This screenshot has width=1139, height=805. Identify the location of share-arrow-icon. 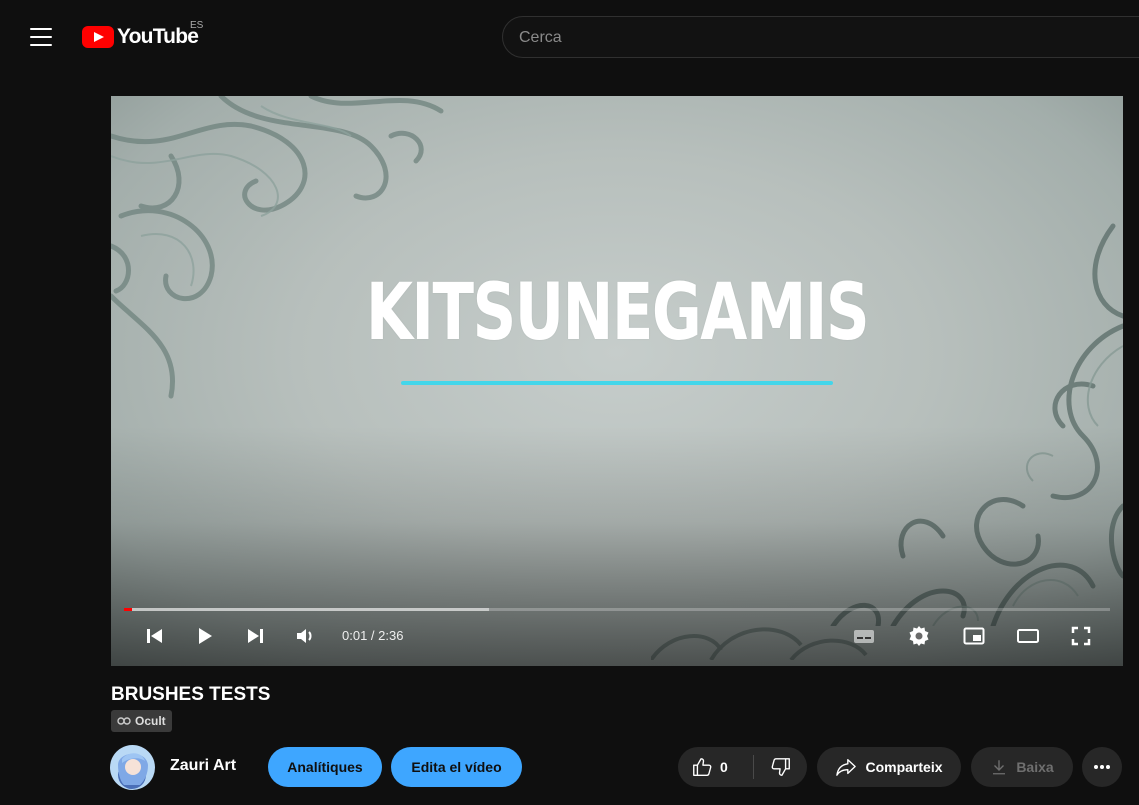
(846, 767).